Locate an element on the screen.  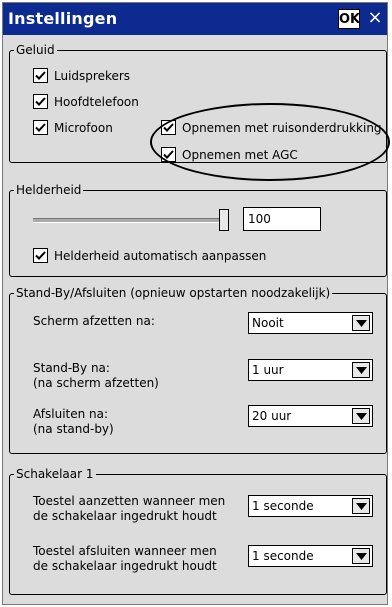
shutdown-sublabel: (na stand-by) is located at coordinates (73, 429).